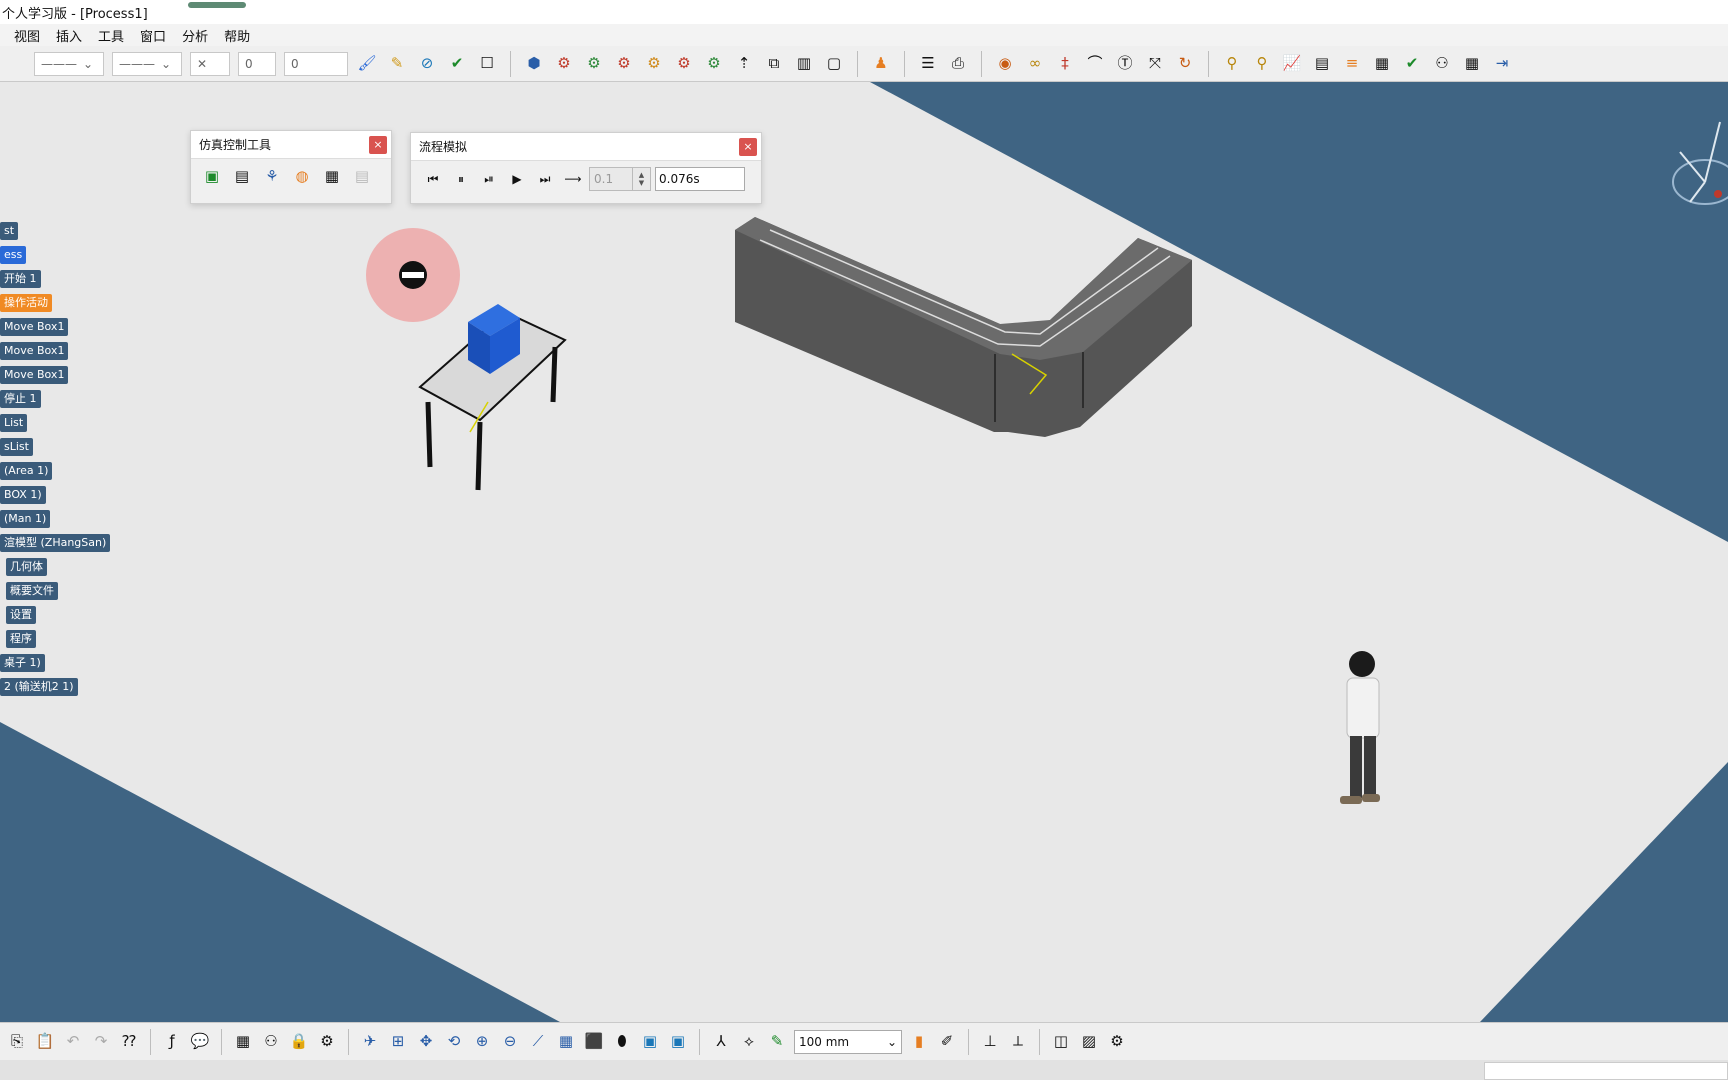  What do you see at coordinates (101, 1042) in the screenshot?
I see `redo-icon: ↷` at bounding box center [101, 1042].